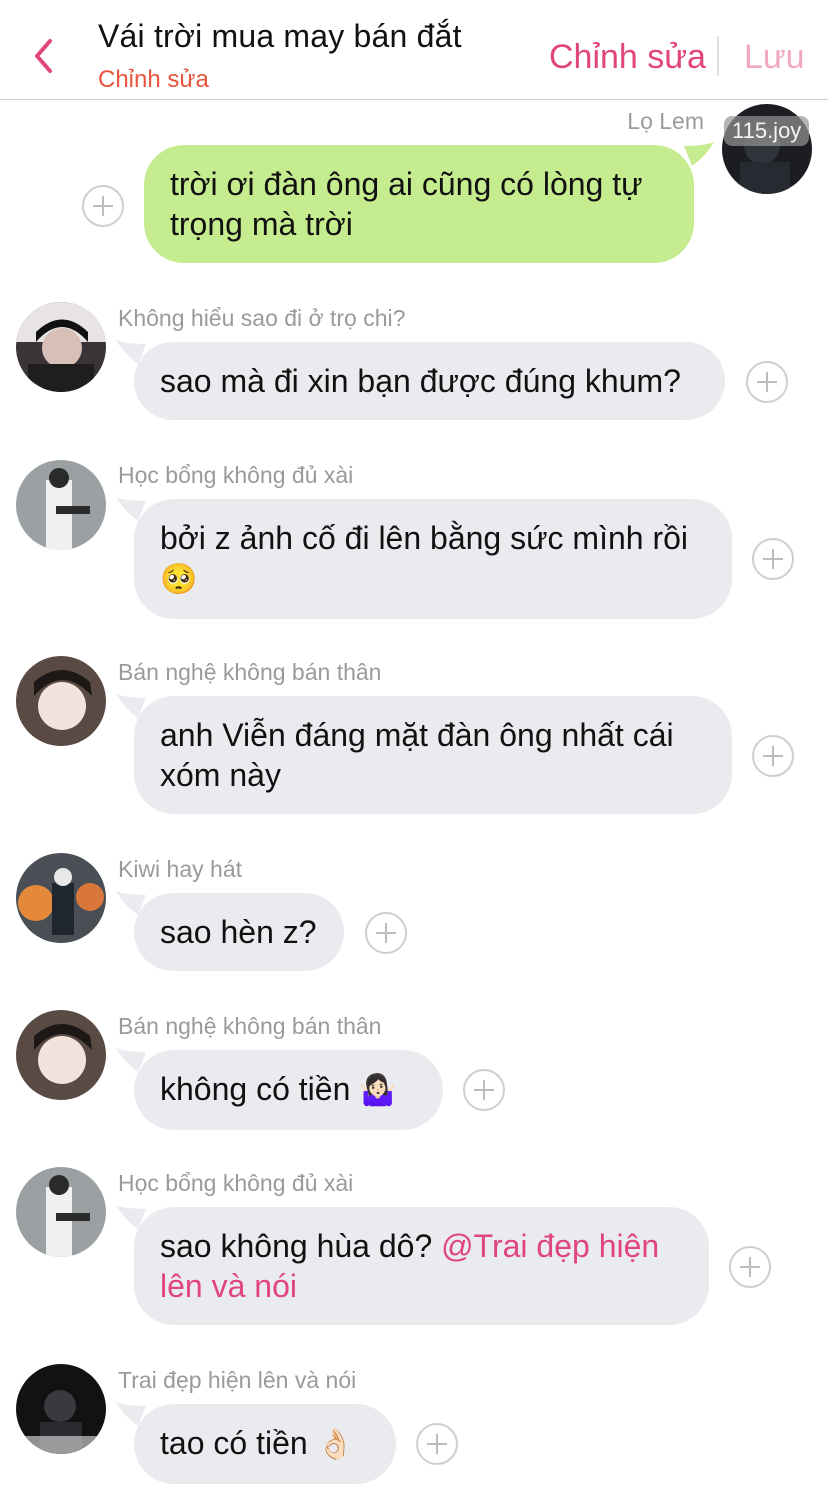 This screenshot has width=828, height=1512. What do you see at coordinates (699, 154) in the screenshot?
I see `bubble-tail` at bounding box center [699, 154].